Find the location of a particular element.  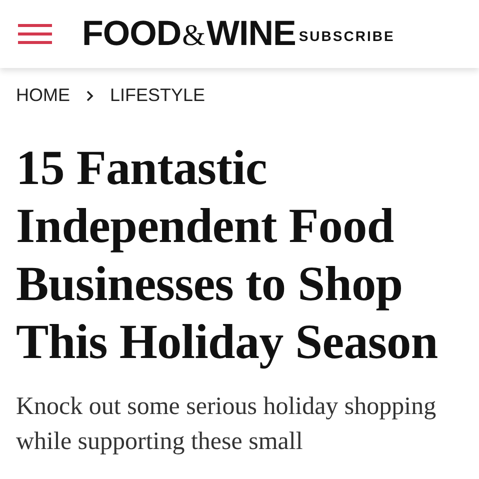

subscribe-link: SUBSCRIBE is located at coordinates (346, 36).